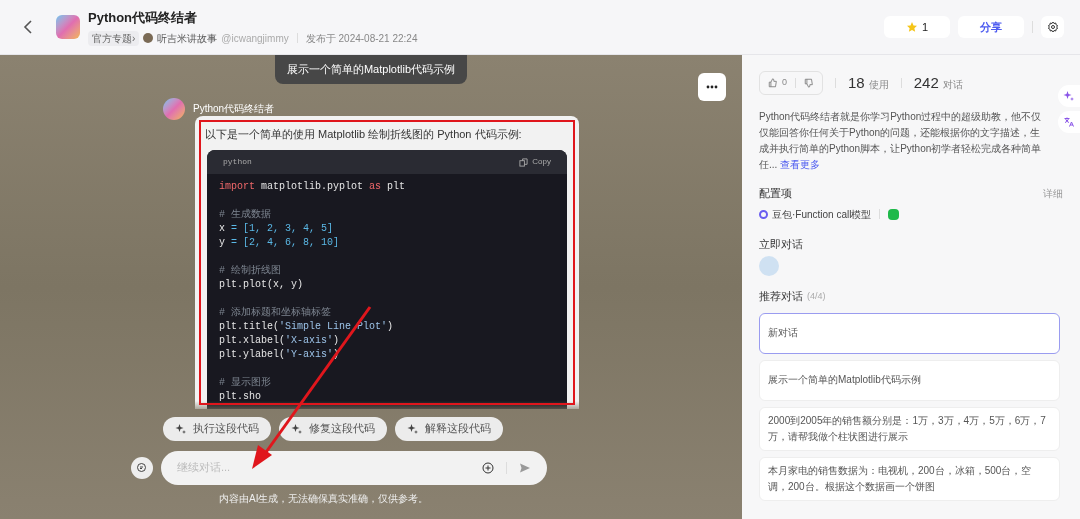  Describe the element at coordinates (909, 380) in the screenshot. I see `recommended-prompt: 展示一个简单的Matplotlib代码示例` at that location.